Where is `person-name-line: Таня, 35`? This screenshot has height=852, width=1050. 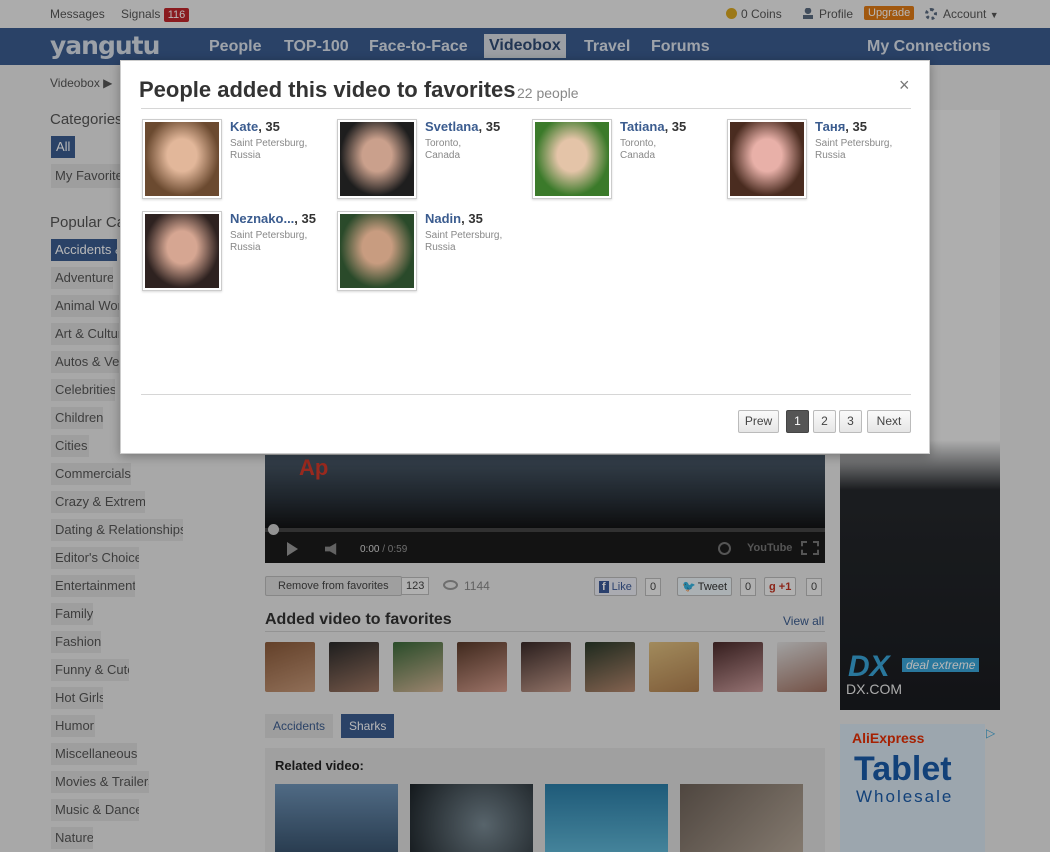
person-name-line: Таня, 35 is located at coordinates (841, 126).